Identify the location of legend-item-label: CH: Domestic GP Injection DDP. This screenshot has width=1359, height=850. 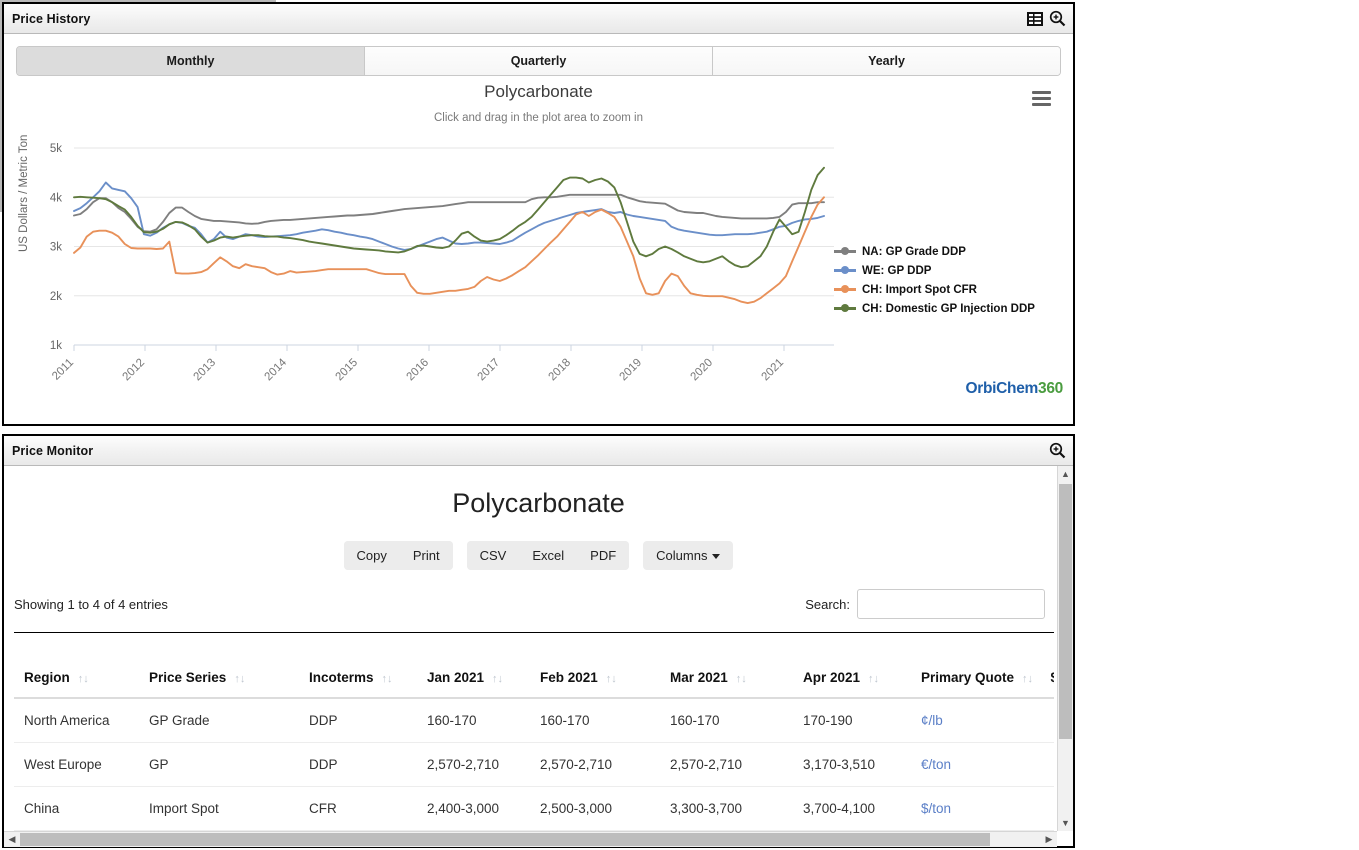
(948, 308).